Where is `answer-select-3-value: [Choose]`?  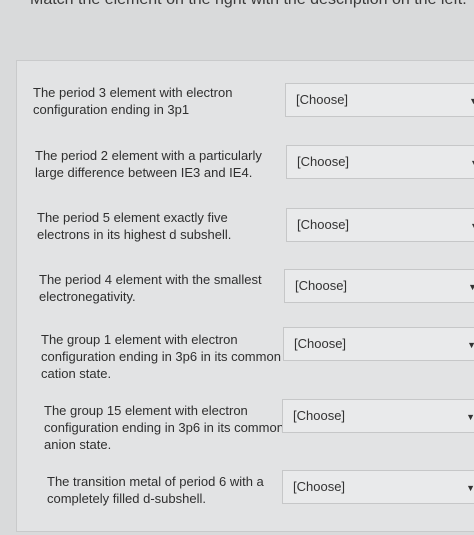
answer-select-3-value: [Choose] is located at coordinates (323, 224).